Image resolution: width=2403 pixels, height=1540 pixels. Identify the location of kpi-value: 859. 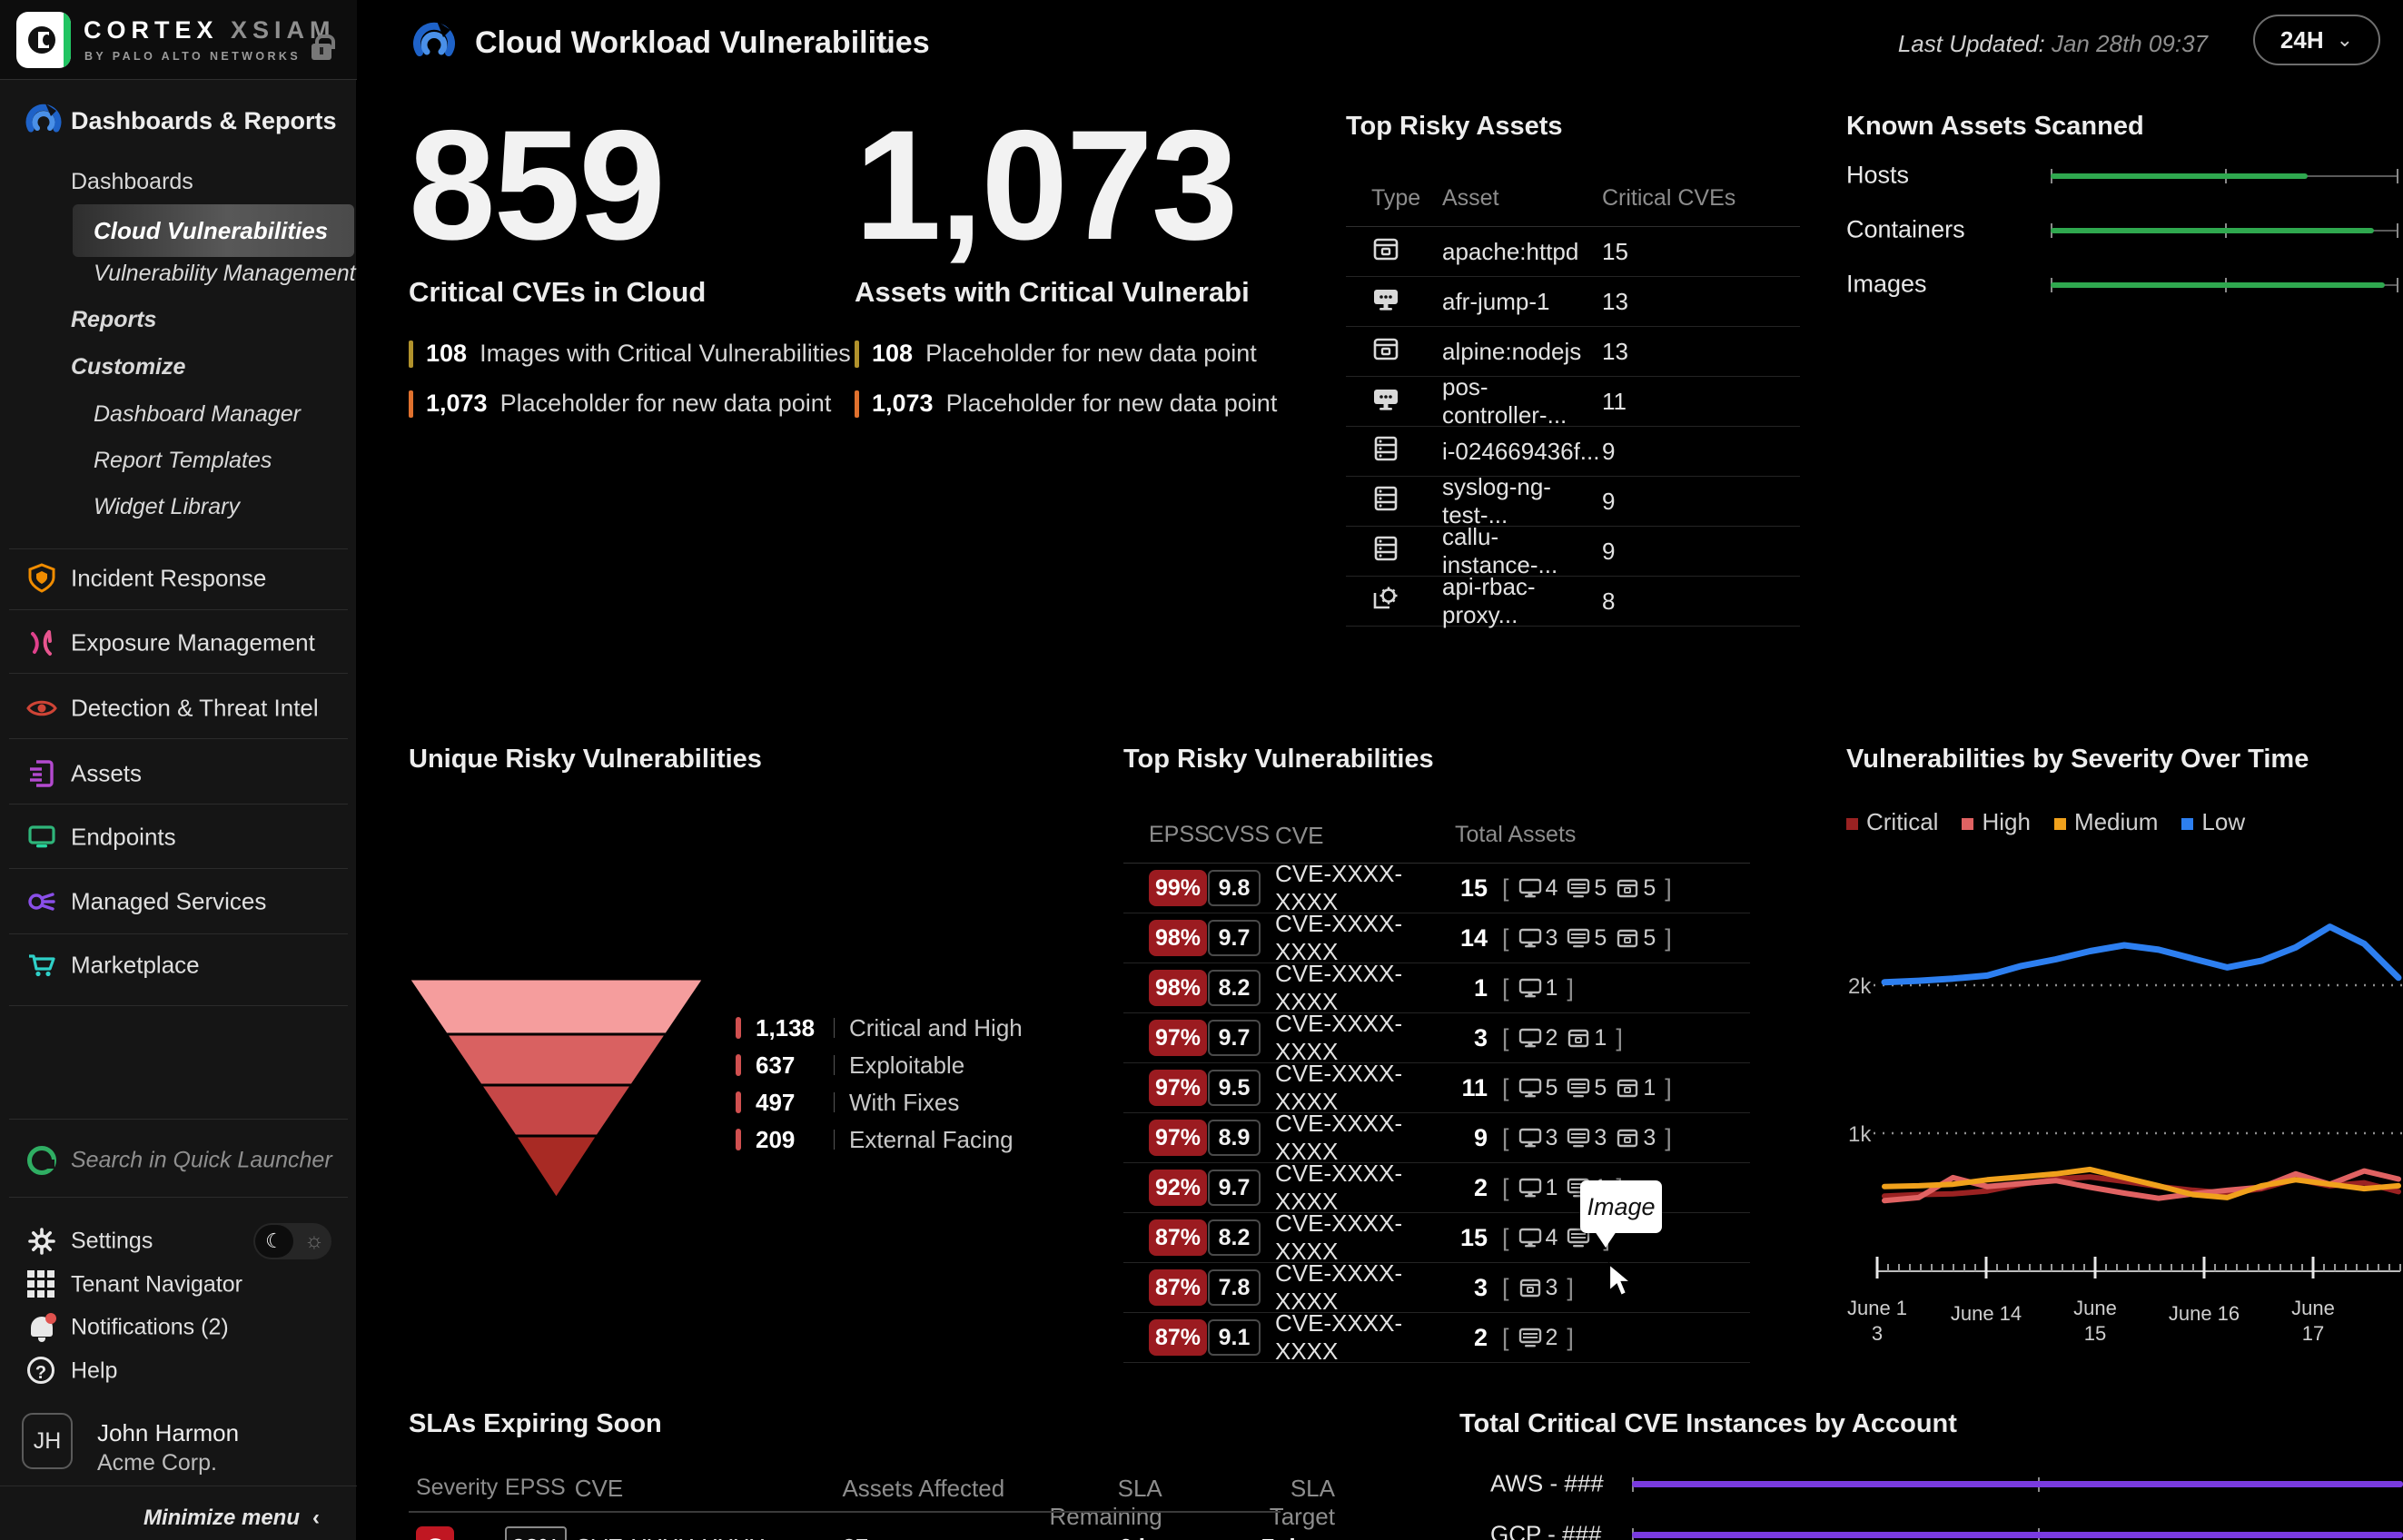
(538, 185).